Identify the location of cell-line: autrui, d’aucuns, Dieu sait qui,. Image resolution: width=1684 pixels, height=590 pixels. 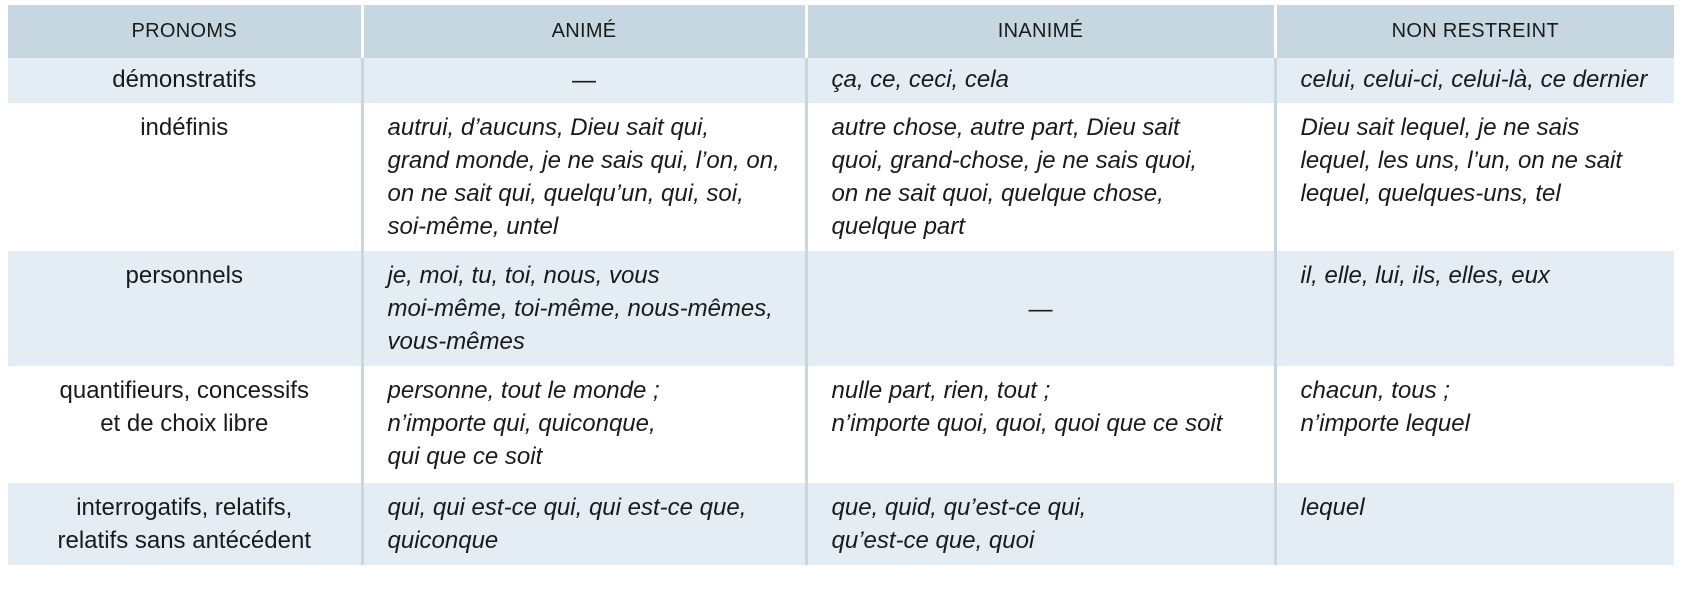
(548, 127).